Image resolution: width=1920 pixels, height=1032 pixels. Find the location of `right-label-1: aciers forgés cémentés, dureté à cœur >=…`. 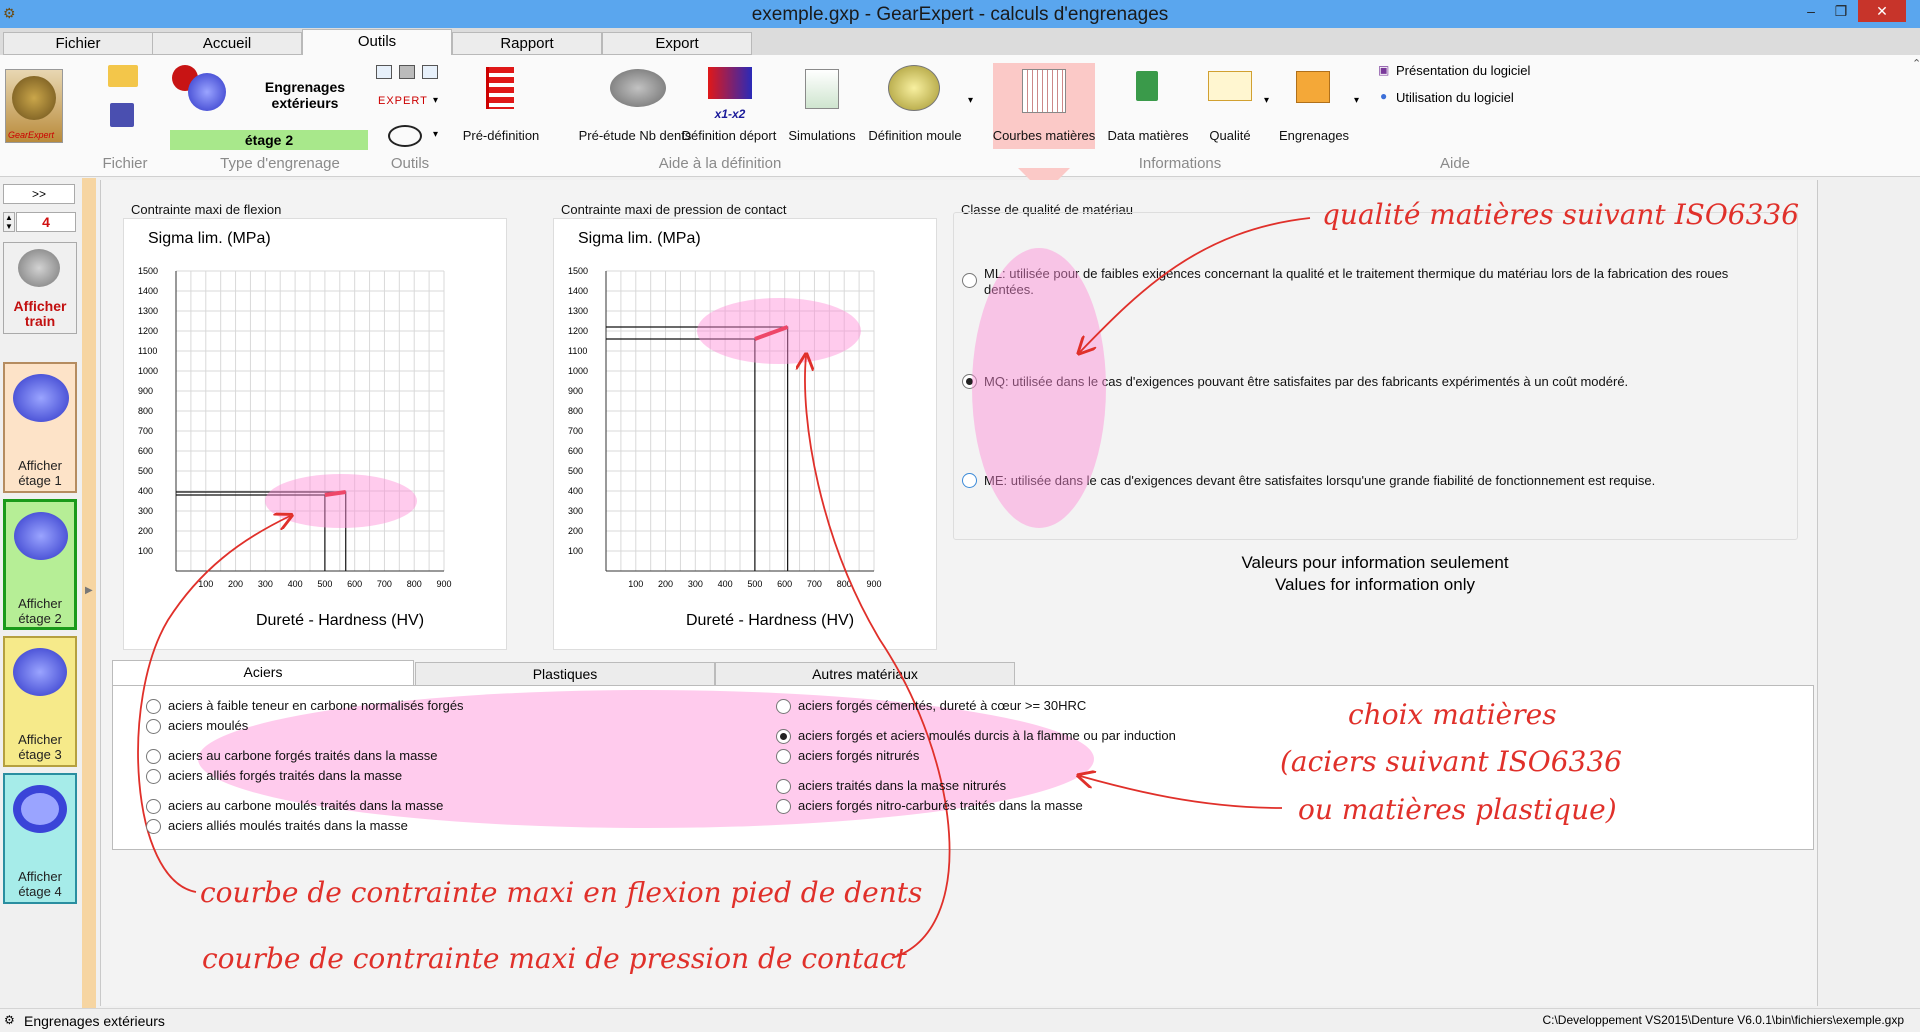

right-label-1: aciers forgés cémentés, dureté à cœur >=… is located at coordinates (942, 705).